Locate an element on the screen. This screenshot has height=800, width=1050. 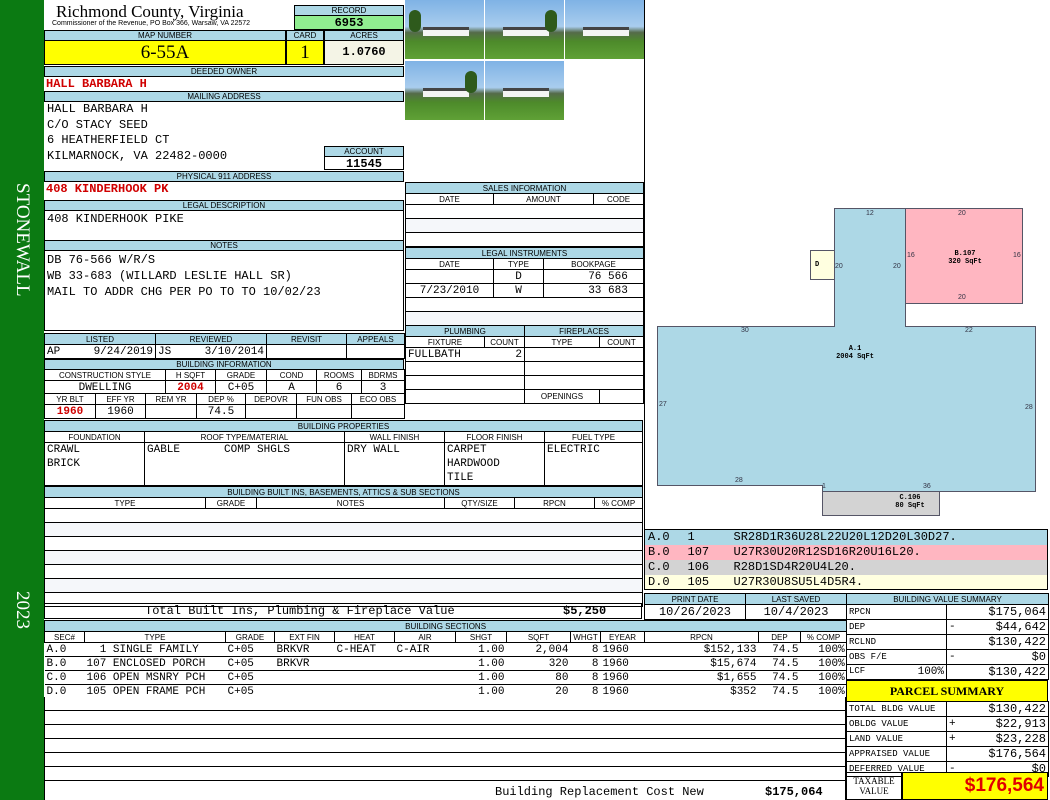
print-date-label: PRINT DATE is located at coordinates (695, 599).